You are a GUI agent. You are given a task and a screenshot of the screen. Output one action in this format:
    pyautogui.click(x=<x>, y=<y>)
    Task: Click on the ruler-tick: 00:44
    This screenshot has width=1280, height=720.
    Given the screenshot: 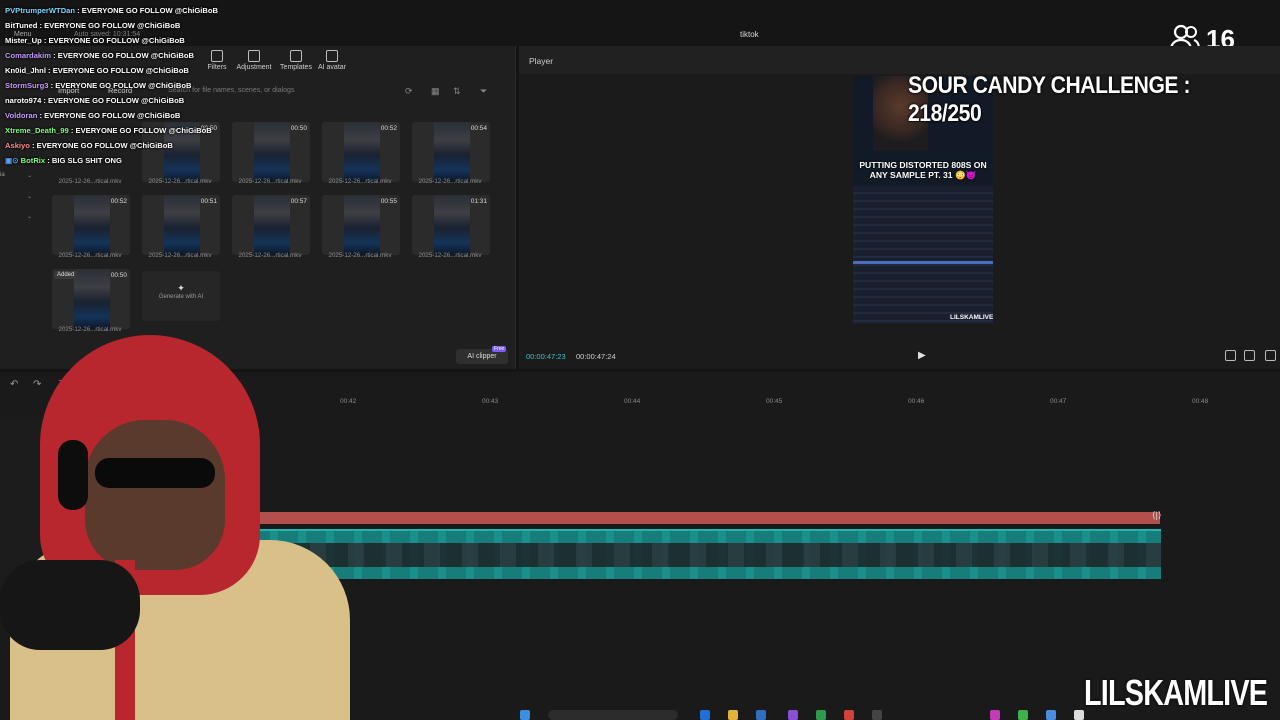 What is the action you would take?
    pyautogui.click(x=632, y=401)
    